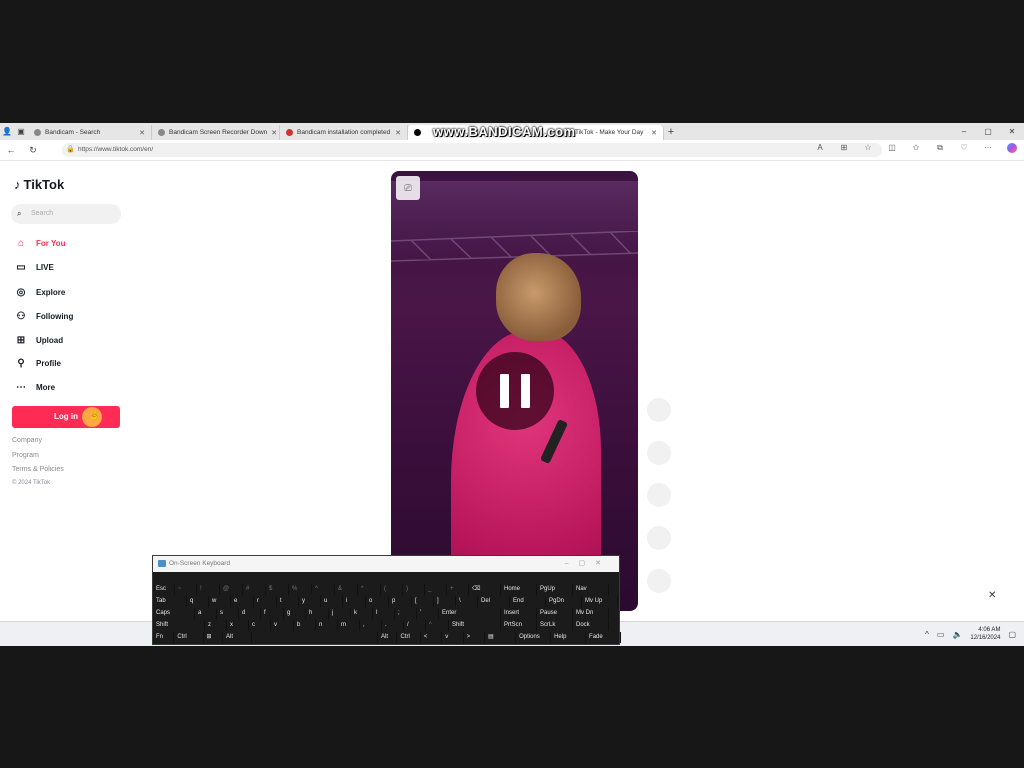 This screenshot has width=1024, height=768. What do you see at coordinates (470, 613) in the screenshot?
I see `osk-key: Enter` at bounding box center [470, 613].